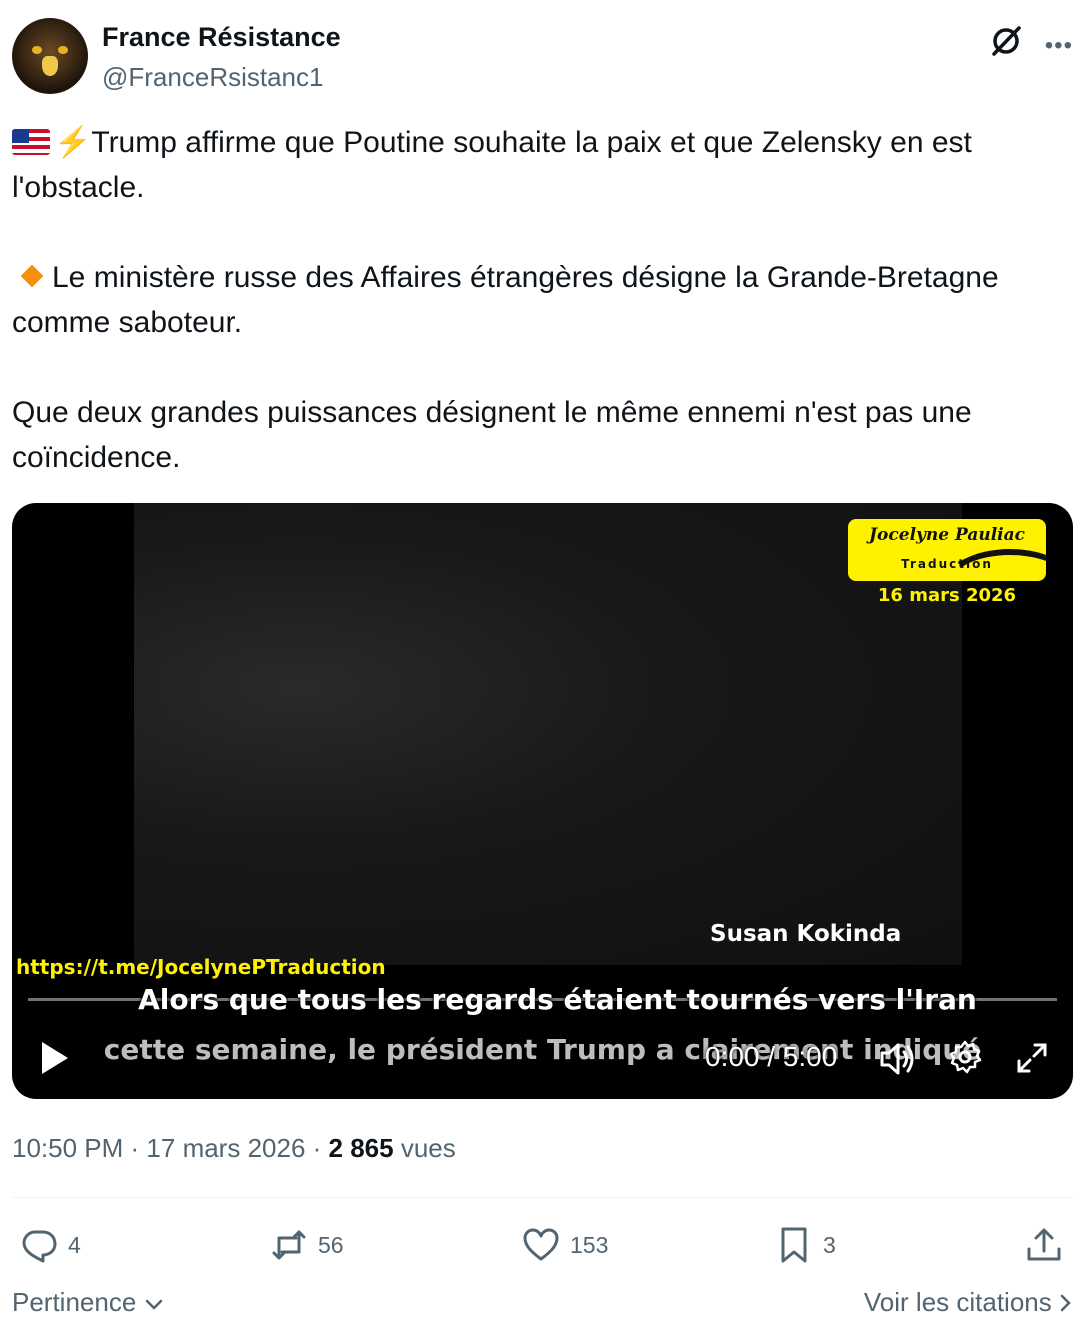  I want to click on chevron-down-icon, so click(153, 1304).